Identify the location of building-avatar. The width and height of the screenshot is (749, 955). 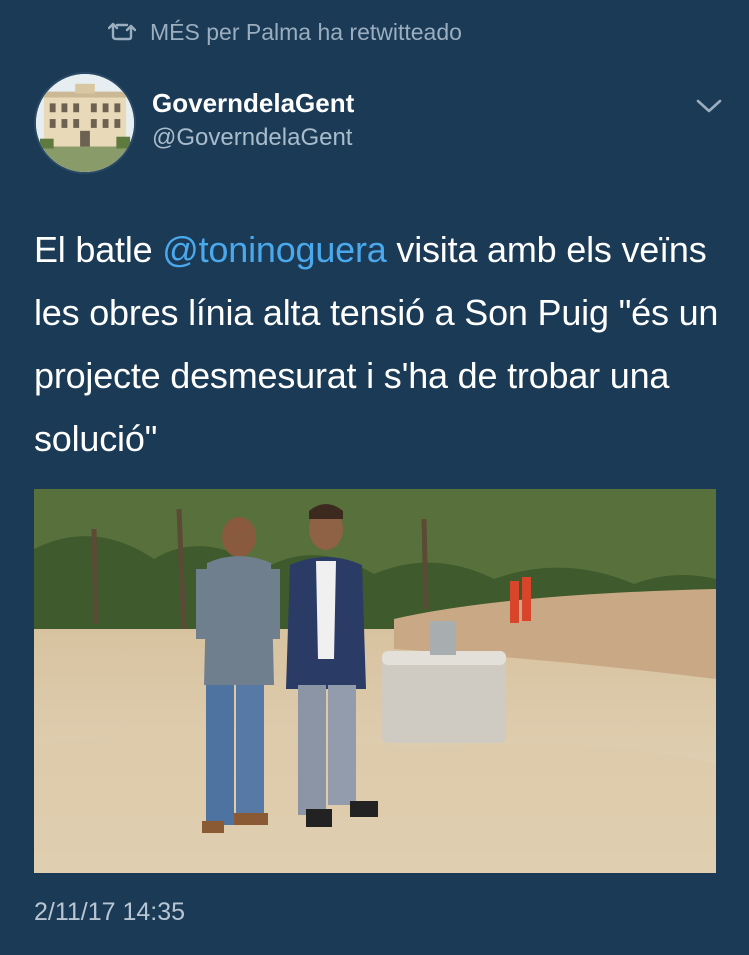
(85, 123).